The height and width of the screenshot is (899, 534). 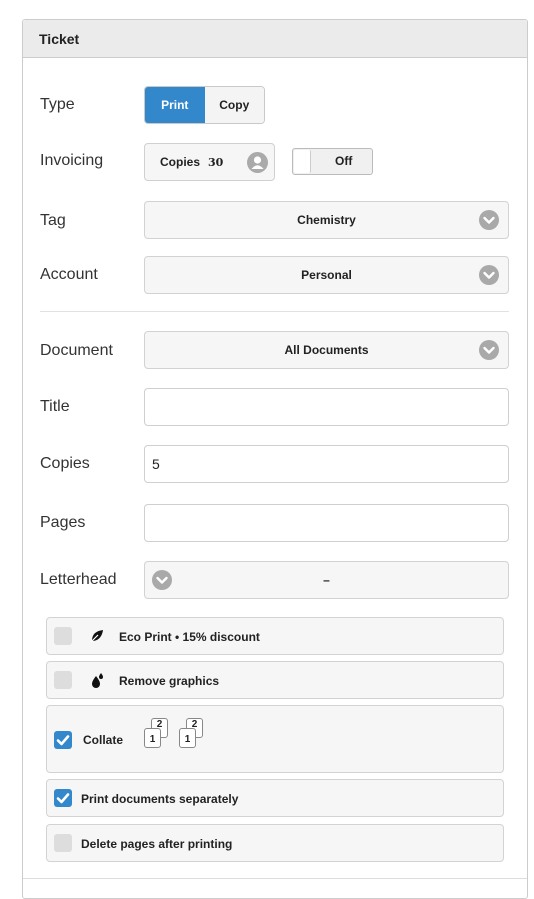 I want to click on print-separately-label: Print documents separately, so click(x=160, y=799).